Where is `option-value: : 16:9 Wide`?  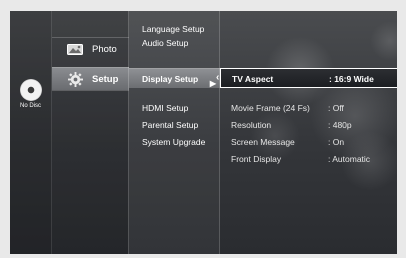
option-value: : 16:9 Wide is located at coordinates (351, 79).